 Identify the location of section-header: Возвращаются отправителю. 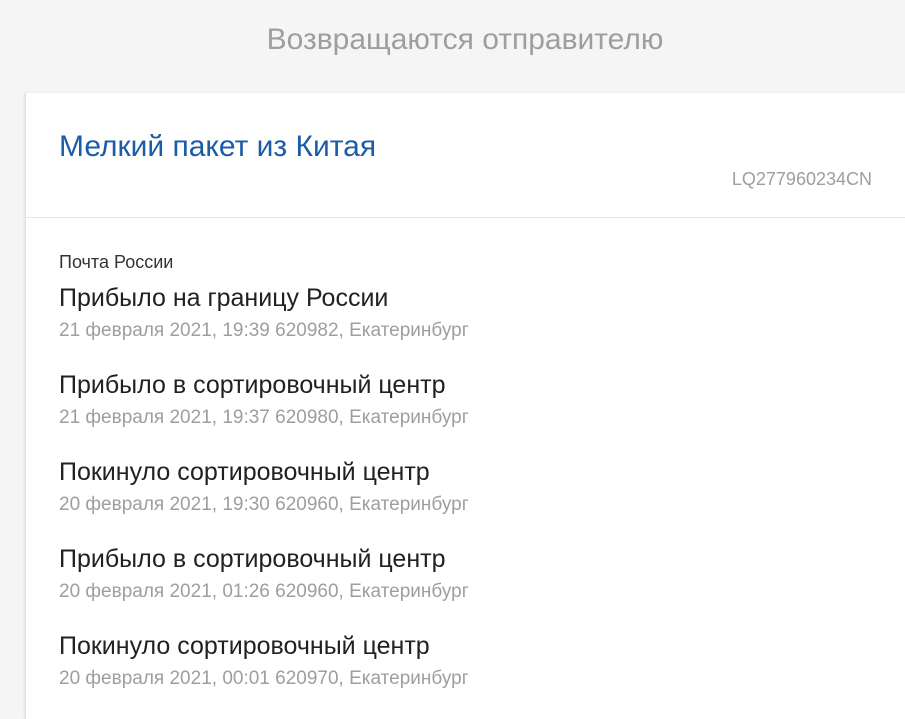
(465, 46).